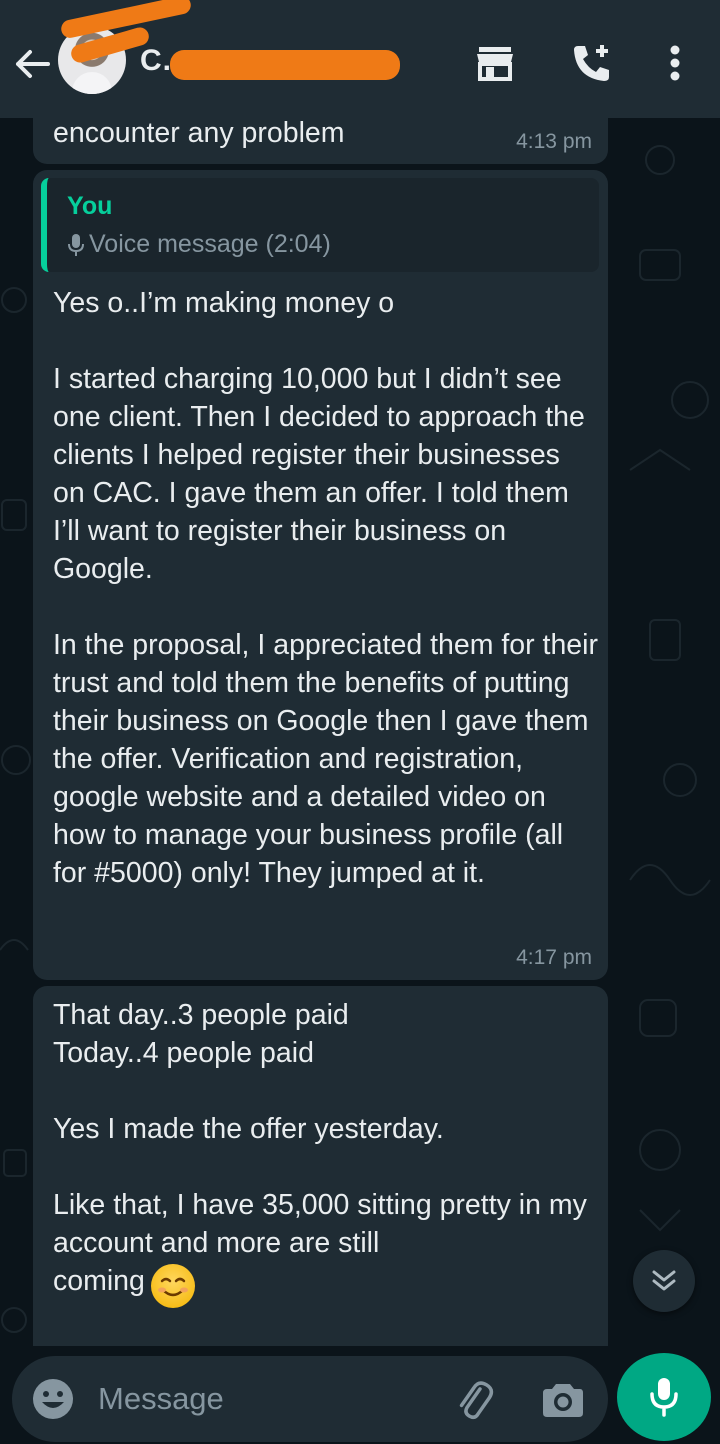 The width and height of the screenshot is (720, 1444). What do you see at coordinates (554, 141) in the screenshot?
I see `message-time: 4:13 pm` at bounding box center [554, 141].